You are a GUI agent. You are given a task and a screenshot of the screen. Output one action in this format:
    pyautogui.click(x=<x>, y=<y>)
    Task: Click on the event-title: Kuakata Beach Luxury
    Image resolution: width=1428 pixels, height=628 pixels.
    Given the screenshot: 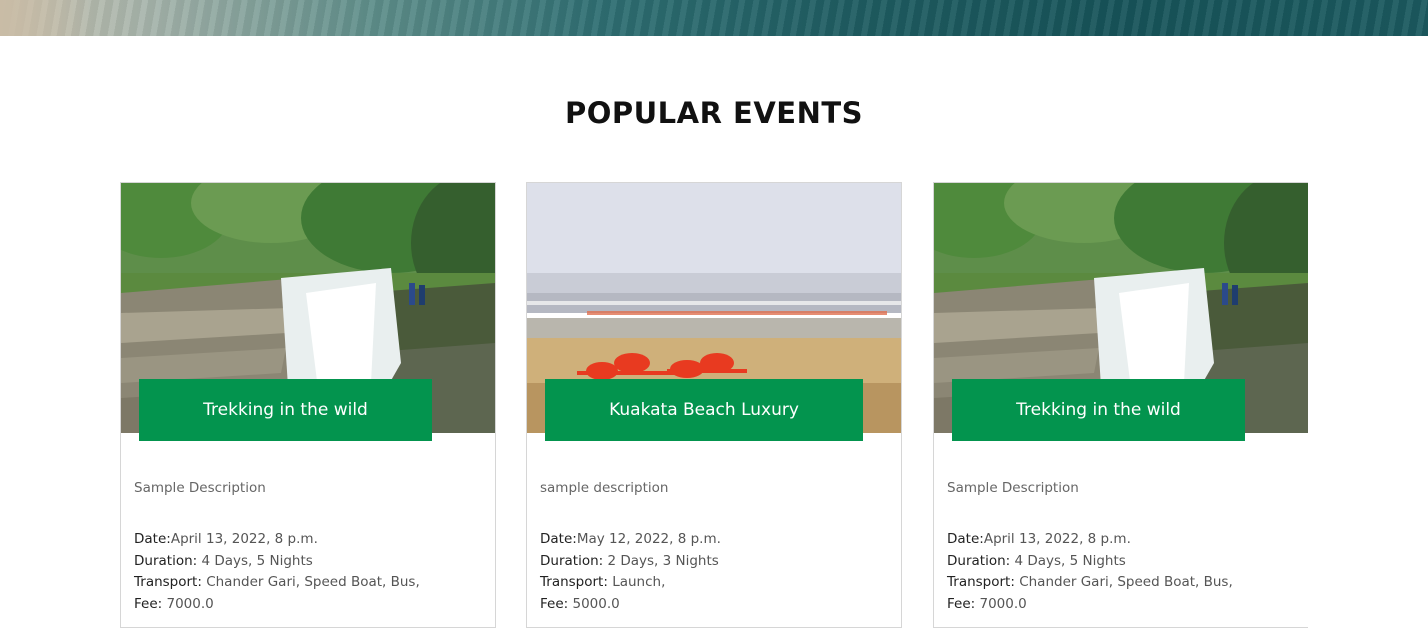 What is the action you would take?
    pyautogui.click(x=704, y=410)
    